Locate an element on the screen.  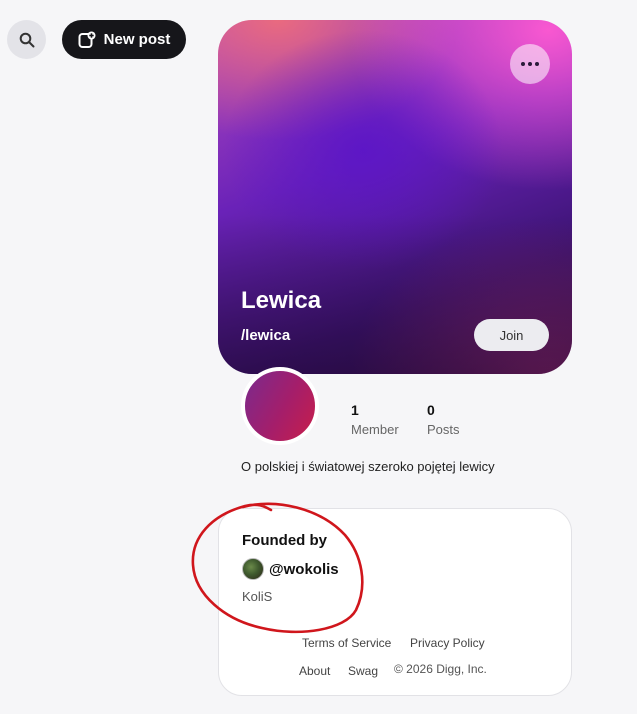
community-avatar is located at coordinates (280, 406).